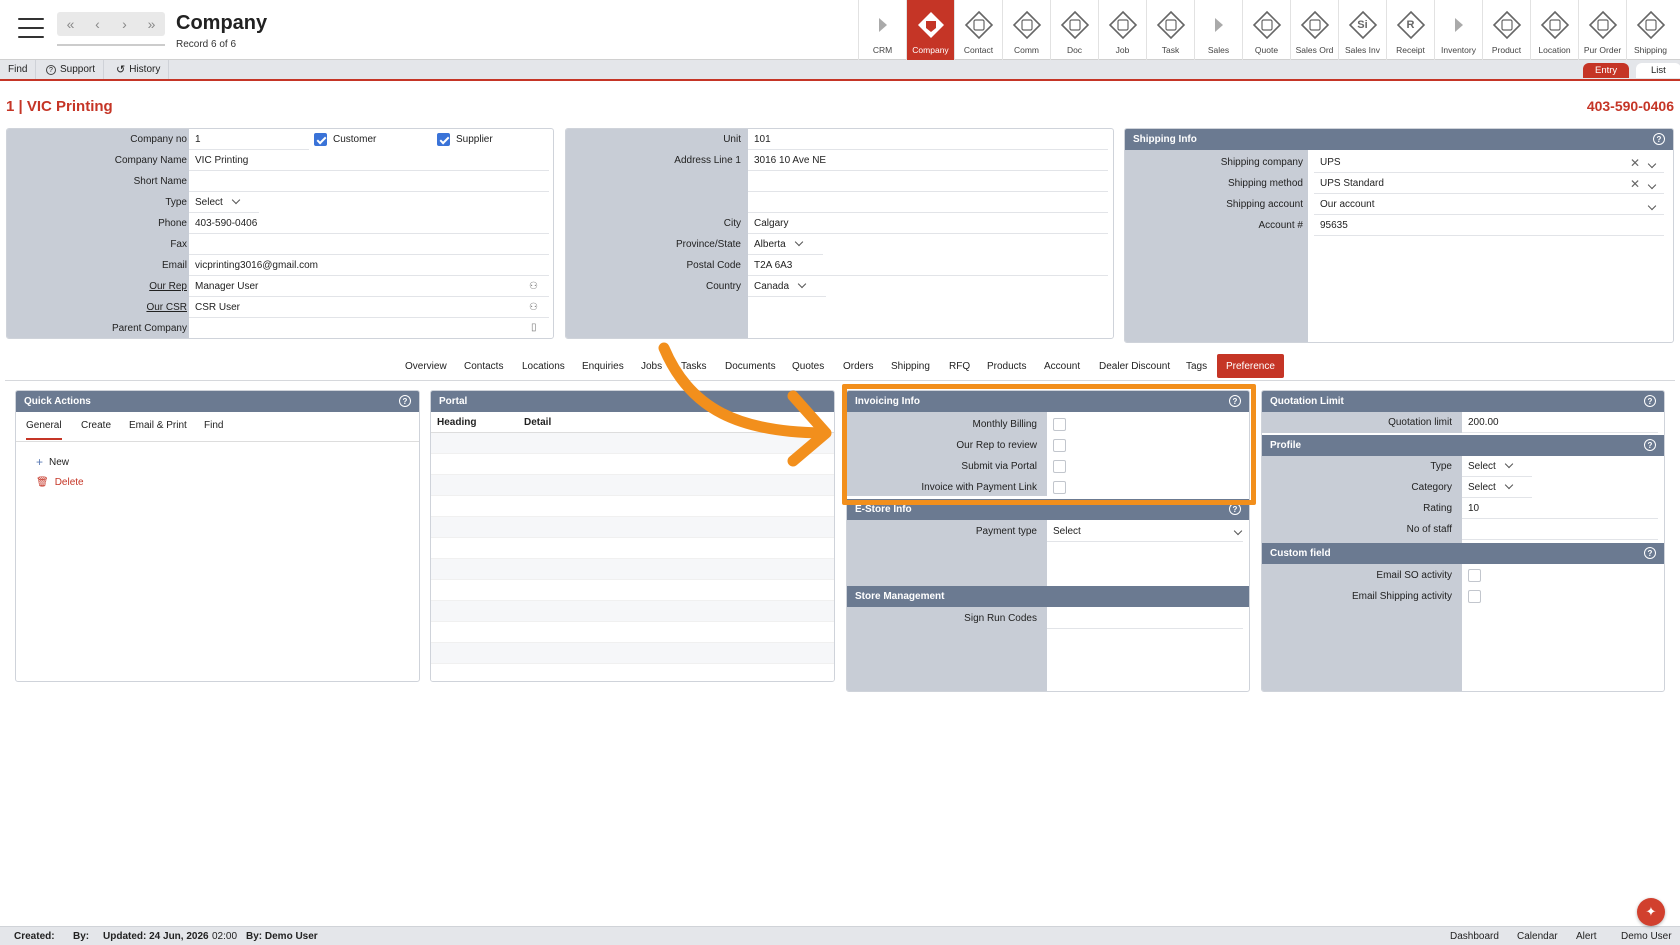  Describe the element at coordinates (959, 366) in the screenshot. I see `tab-rfq: RFQ` at that location.